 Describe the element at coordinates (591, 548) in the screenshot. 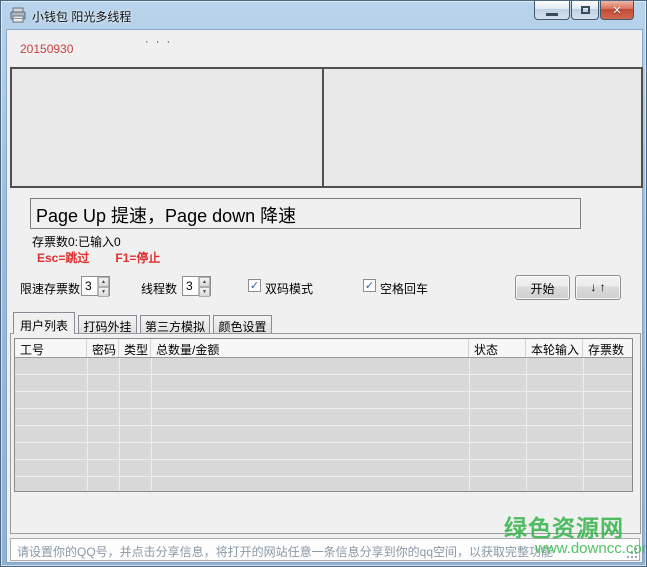

I see `watermark-site-url: www.downcc.com` at that location.